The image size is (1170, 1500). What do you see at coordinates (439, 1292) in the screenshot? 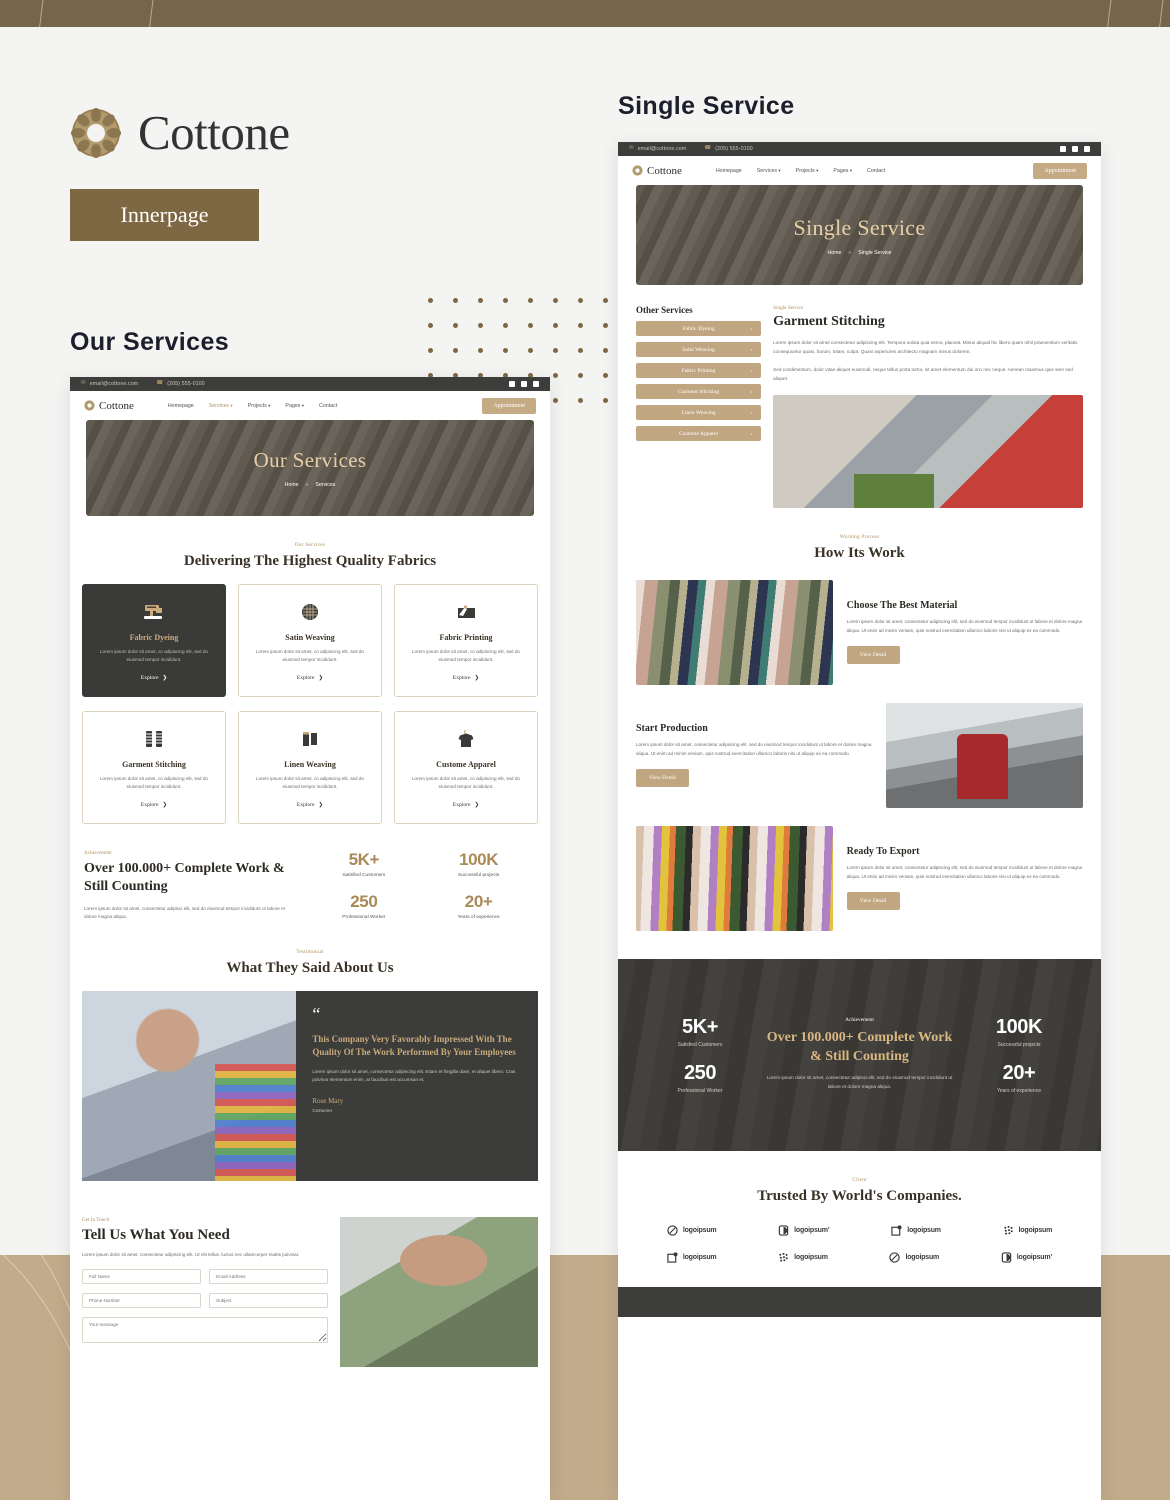
I see `contact-photo` at bounding box center [439, 1292].